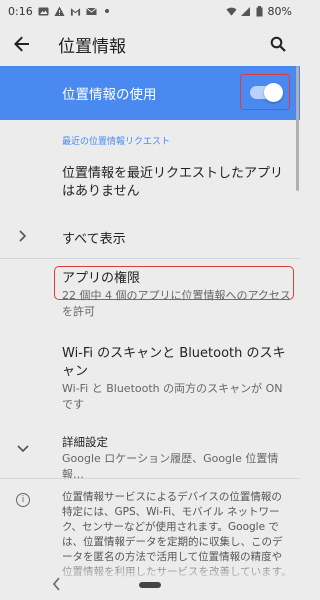  Describe the element at coordinates (23, 450) in the screenshot. I see `chevron-down-icon` at that location.